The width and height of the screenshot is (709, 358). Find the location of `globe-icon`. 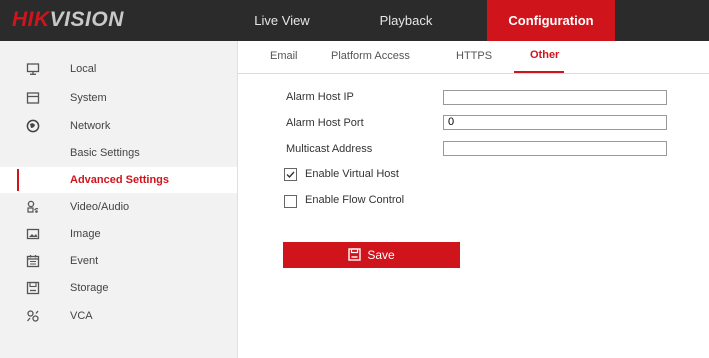

globe-icon is located at coordinates (33, 126).